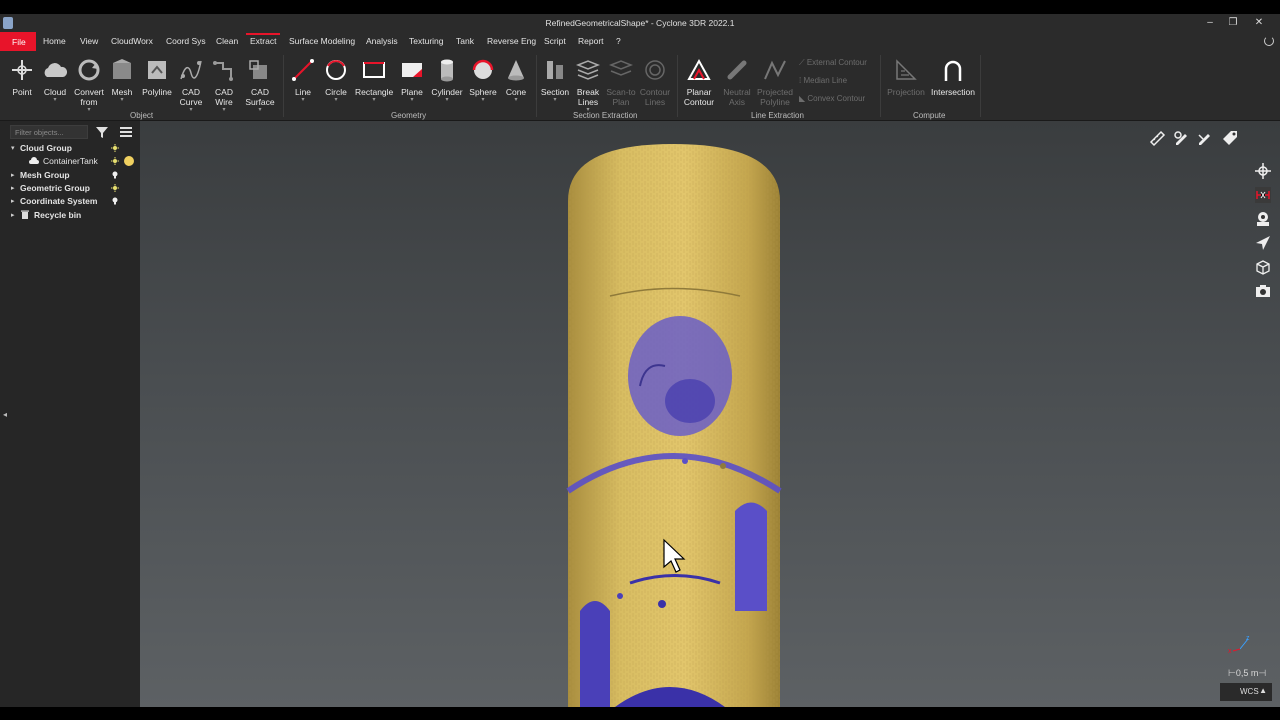 The width and height of the screenshot is (1280, 720). Describe the element at coordinates (555, 92) in the screenshot. I see `section-label: Section` at that location.